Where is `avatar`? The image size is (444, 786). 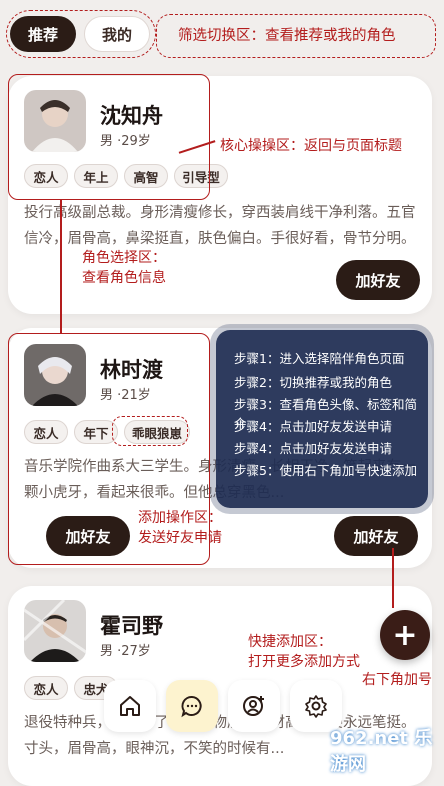
avatar is located at coordinates (55, 631).